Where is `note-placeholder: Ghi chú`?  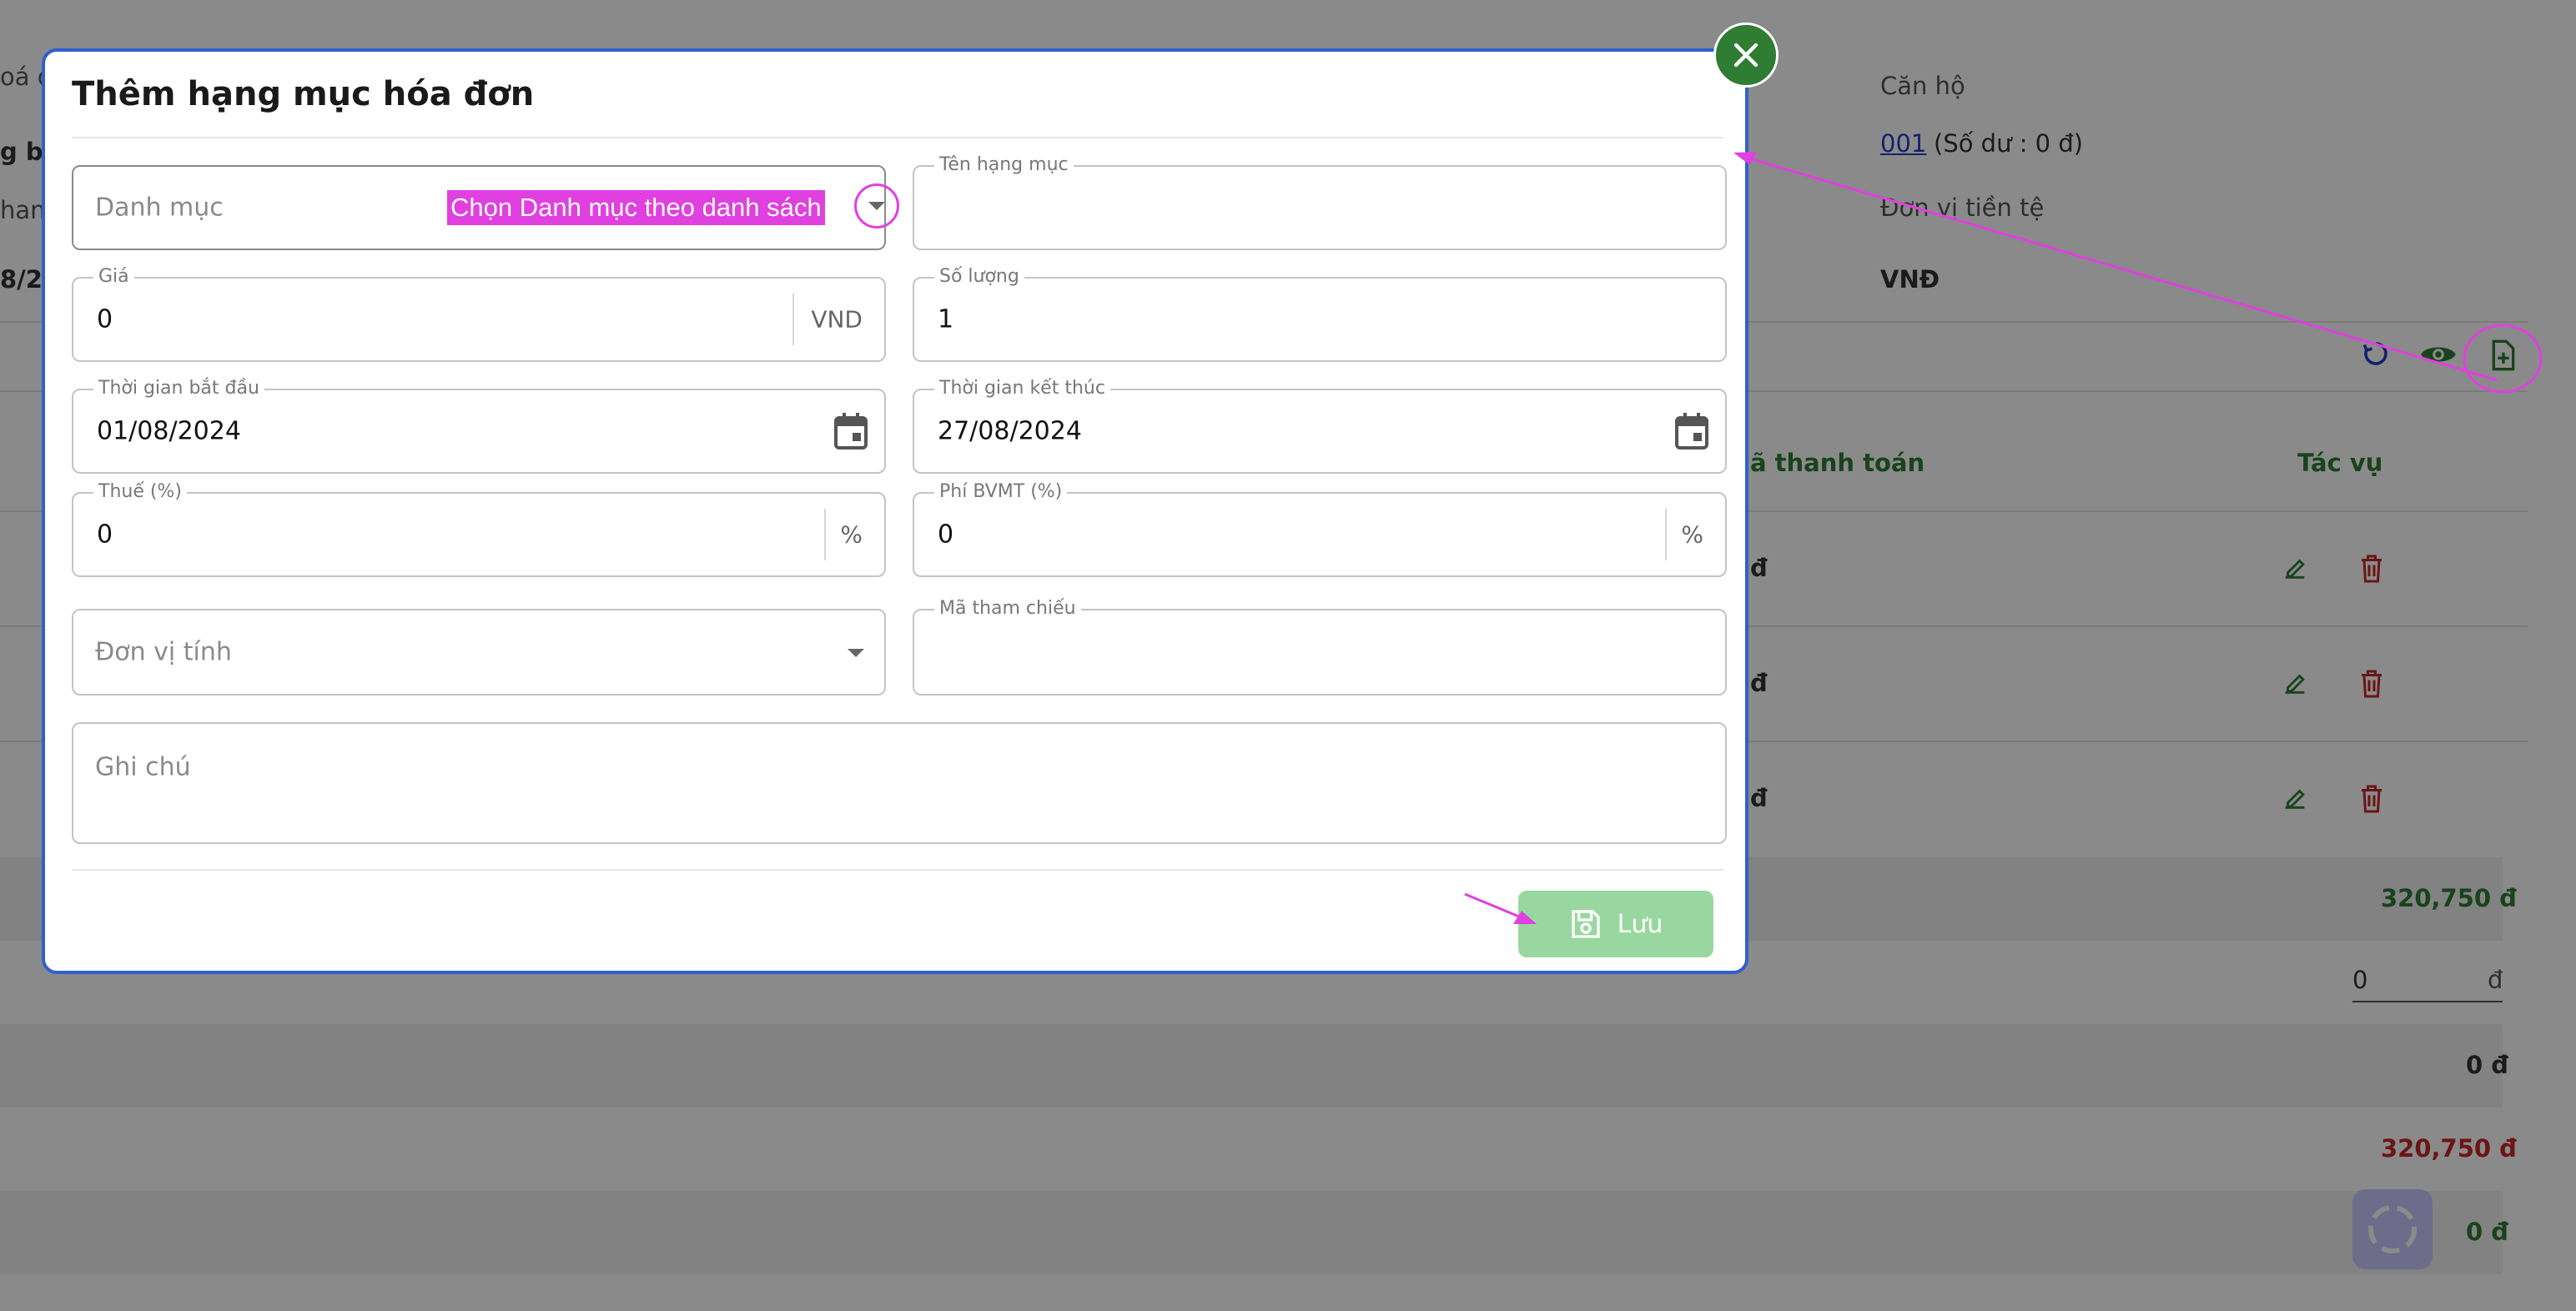
note-placeholder: Ghi chú is located at coordinates (143, 767).